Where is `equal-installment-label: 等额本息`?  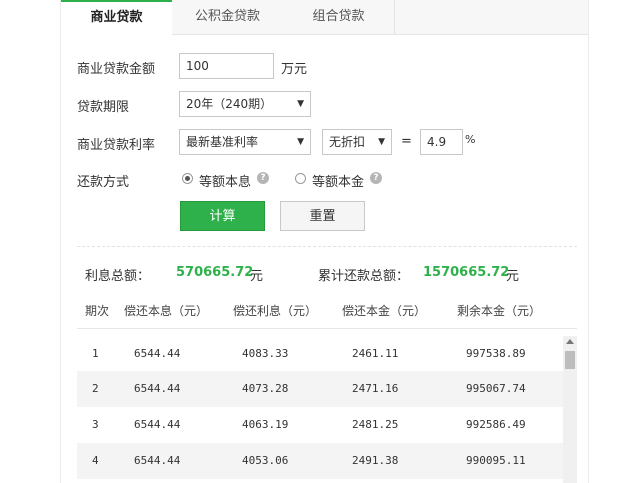
equal-installment-label: 等额本息 is located at coordinates (225, 180).